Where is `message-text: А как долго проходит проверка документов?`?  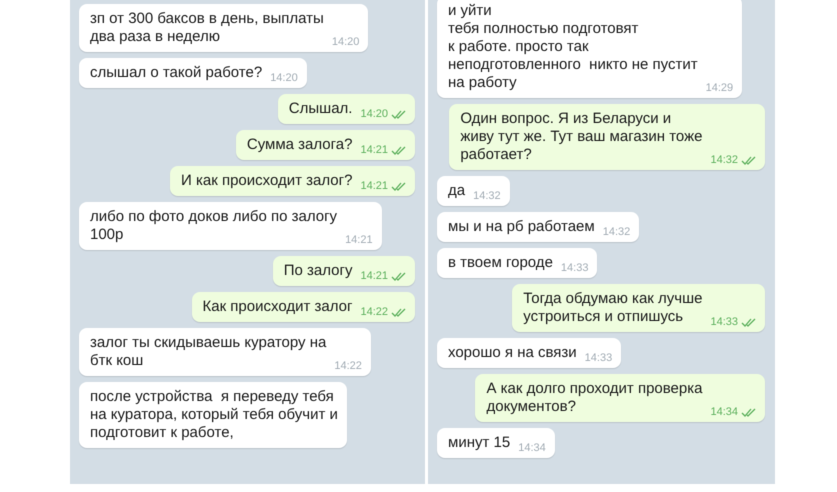 message-text: А как долго проходит проверка документов? is located at coordinates (594, 398).